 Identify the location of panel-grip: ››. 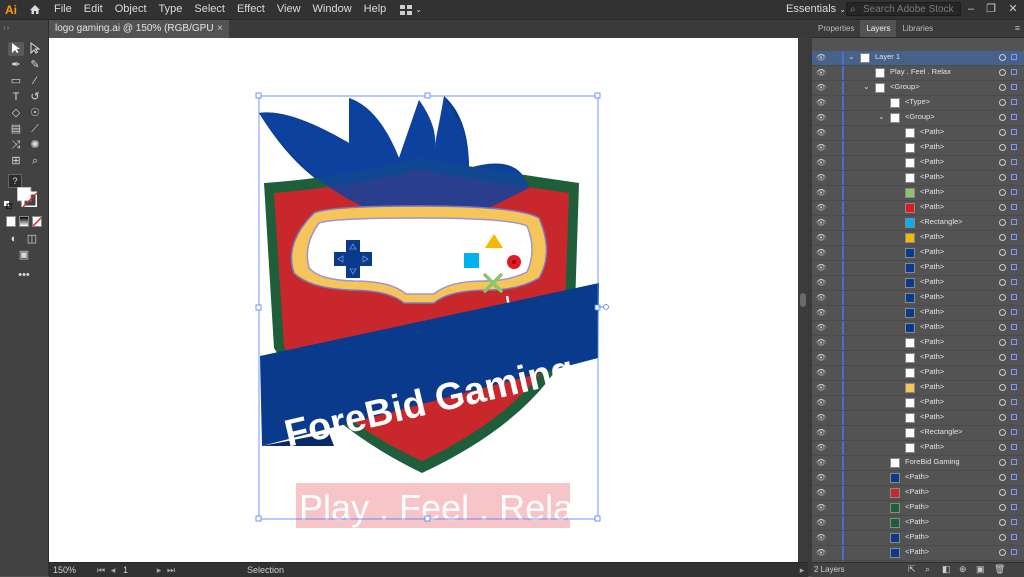
(24, 28).